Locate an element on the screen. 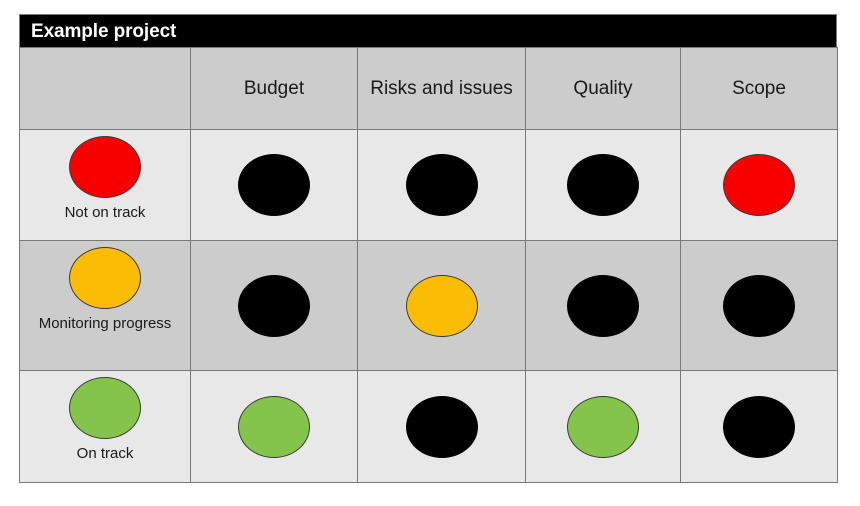 The height and width of the screenshot is (506, 860). header-cell-corner is located at coordinates (105, 88).